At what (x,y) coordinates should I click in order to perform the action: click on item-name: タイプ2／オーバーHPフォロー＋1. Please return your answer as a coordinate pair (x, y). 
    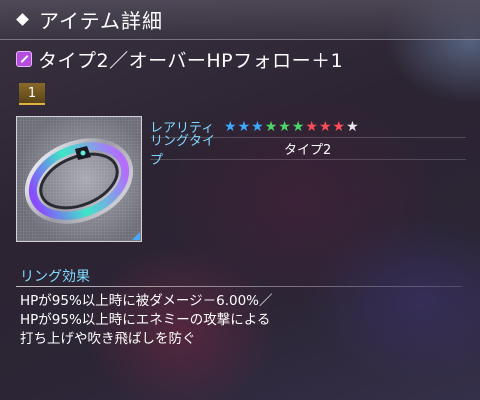
    Looking at the image, I should click on (191, 60).